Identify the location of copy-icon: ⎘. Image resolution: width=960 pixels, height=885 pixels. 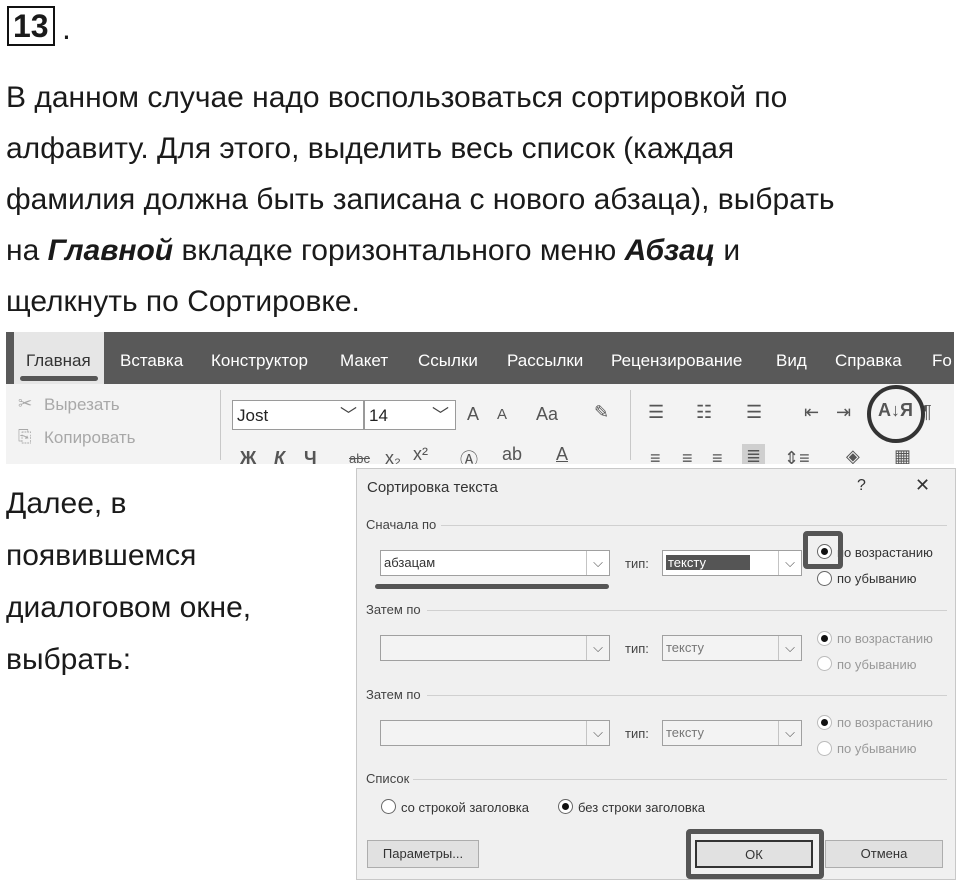
(25, 436).